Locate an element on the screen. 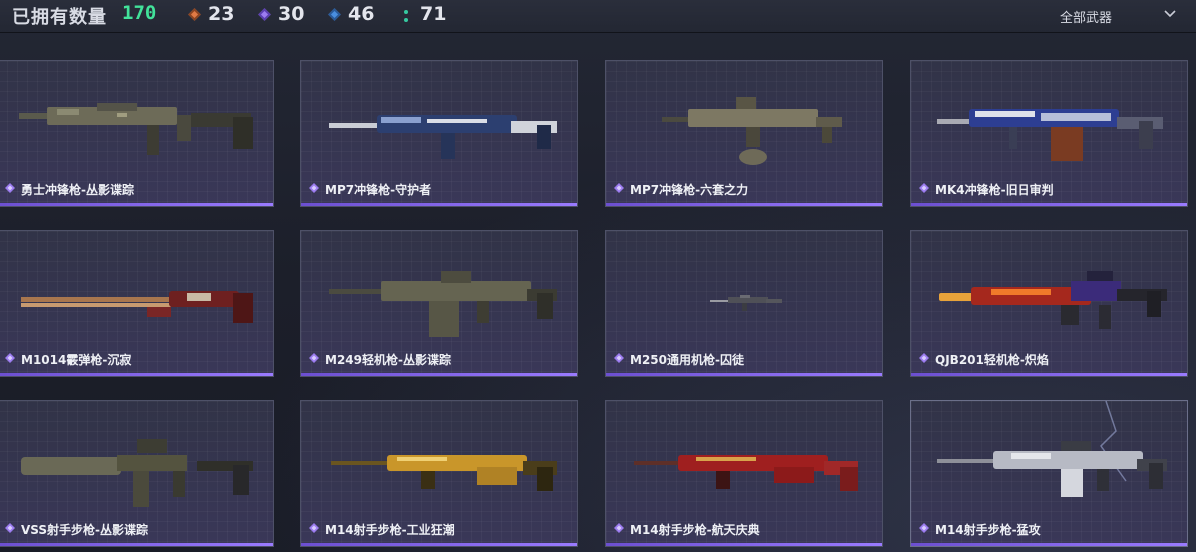  weapon-card: QJB201轻机枪-炽焰 is located at coordinates (1049, 303).